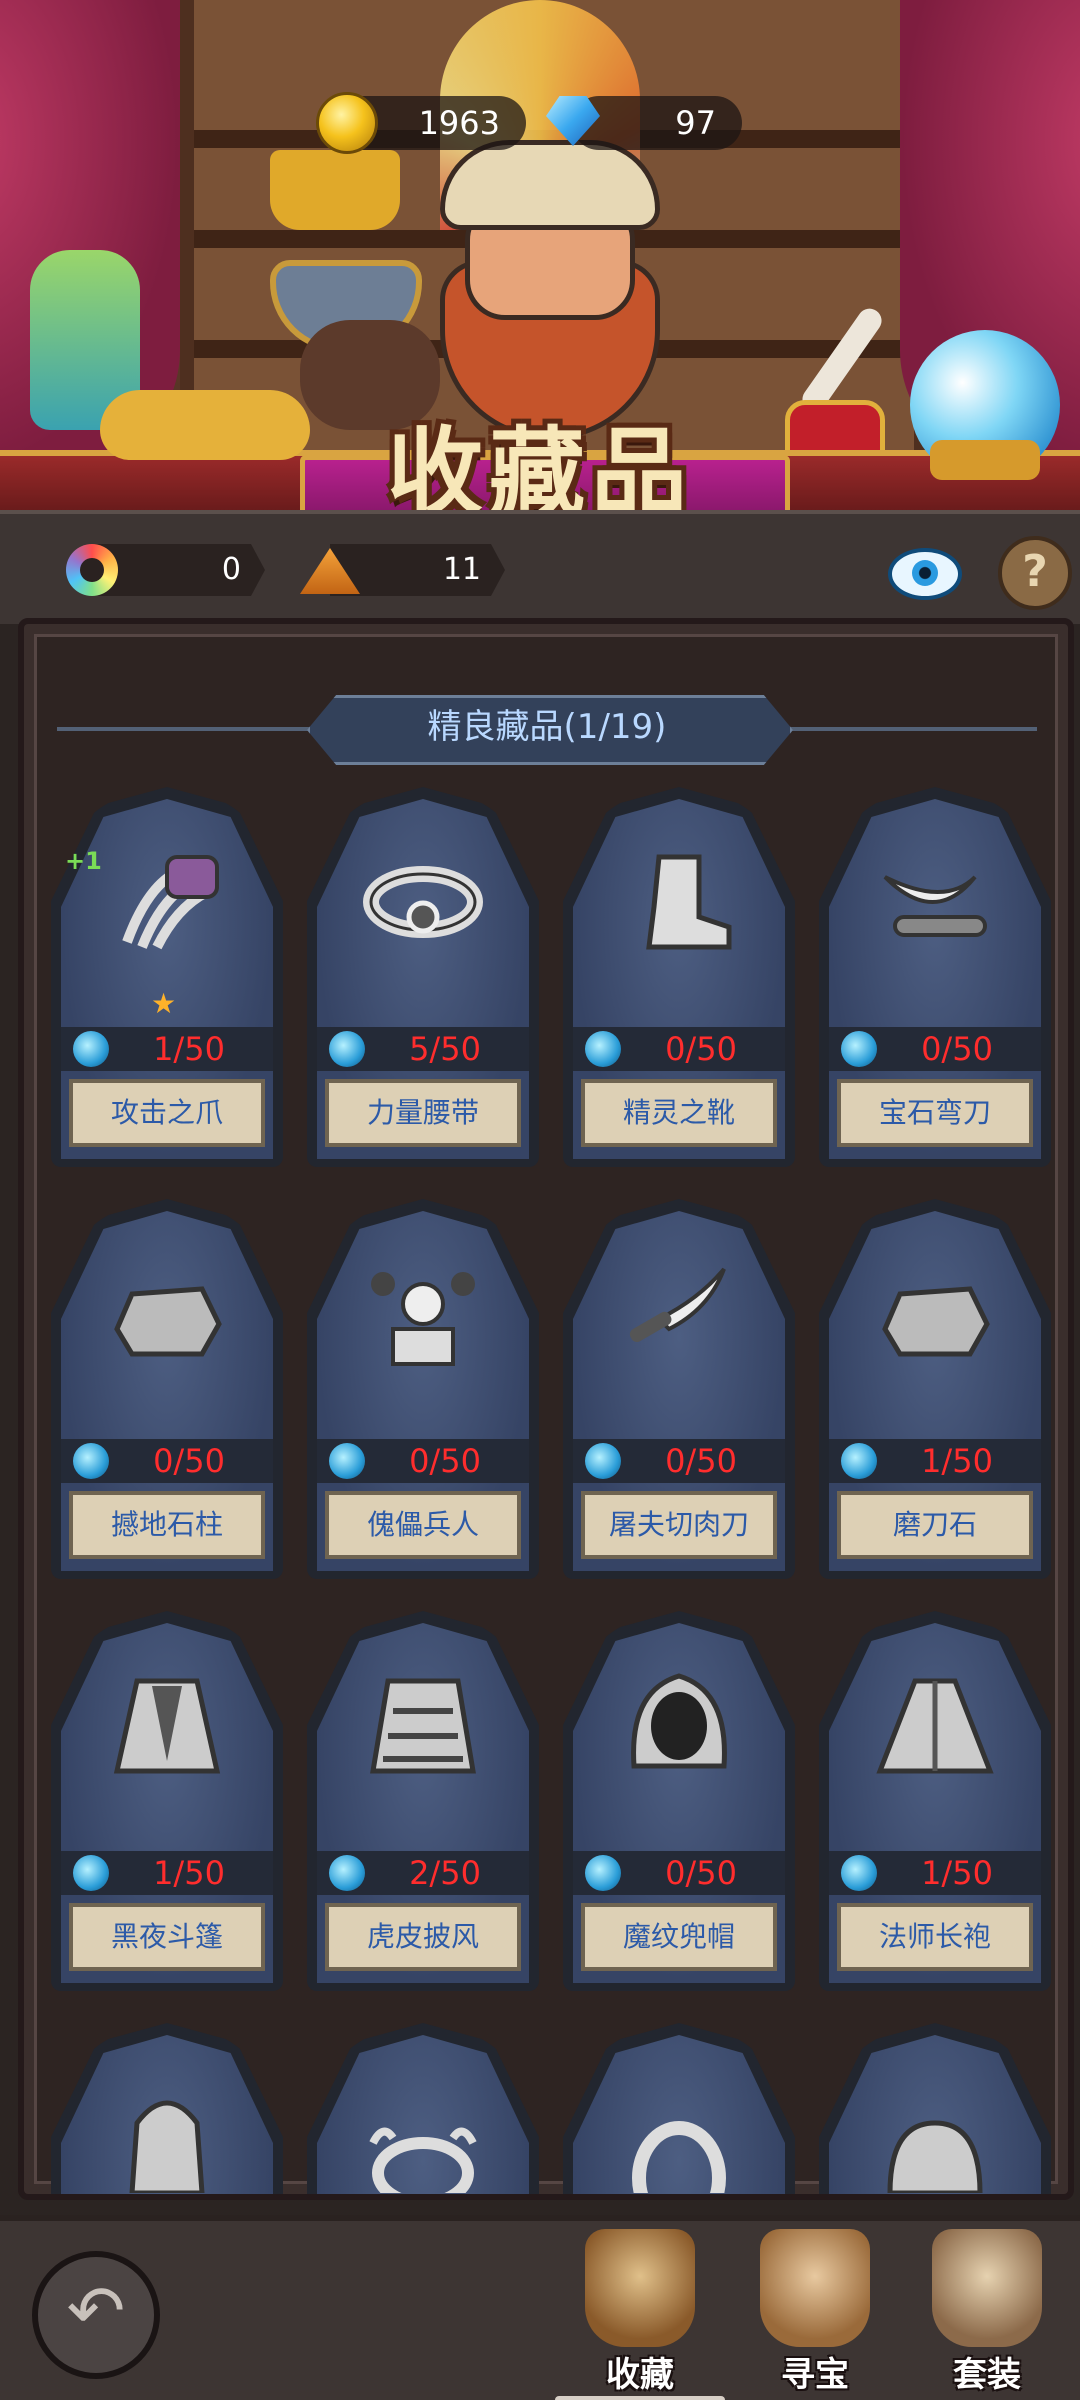 Image resolution: width=1080 pixels, height=2400 pixels. What do you see at coordinates (167, 2146) in the screenshot?
I see `gauntlet-icon` at bounding box center [167, 2146].